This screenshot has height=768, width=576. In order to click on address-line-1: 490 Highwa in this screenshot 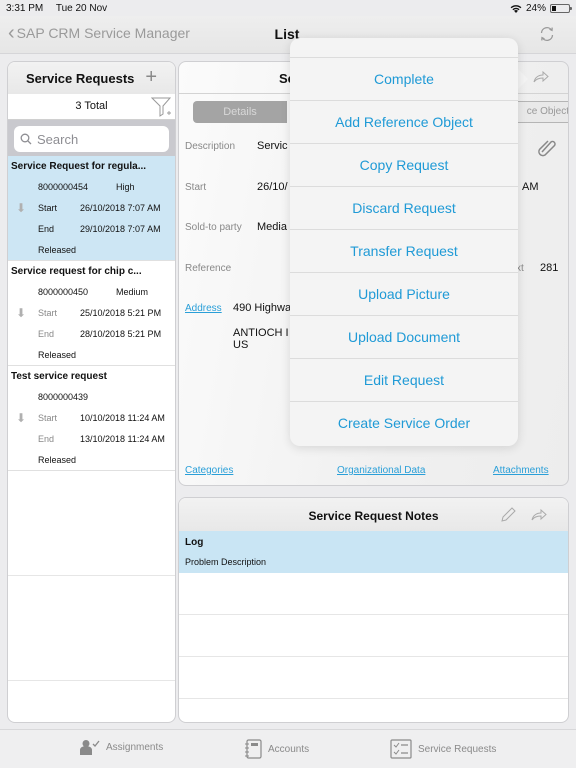, I will do `click(262, 308)`.